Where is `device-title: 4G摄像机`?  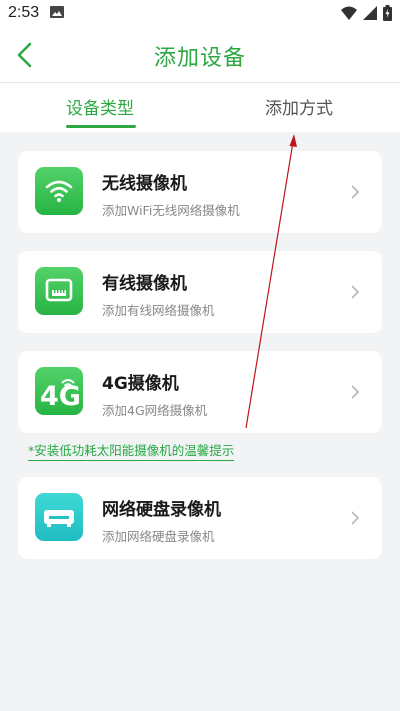 device-title: 4G摄像机 is located at coordinates (140, 384).